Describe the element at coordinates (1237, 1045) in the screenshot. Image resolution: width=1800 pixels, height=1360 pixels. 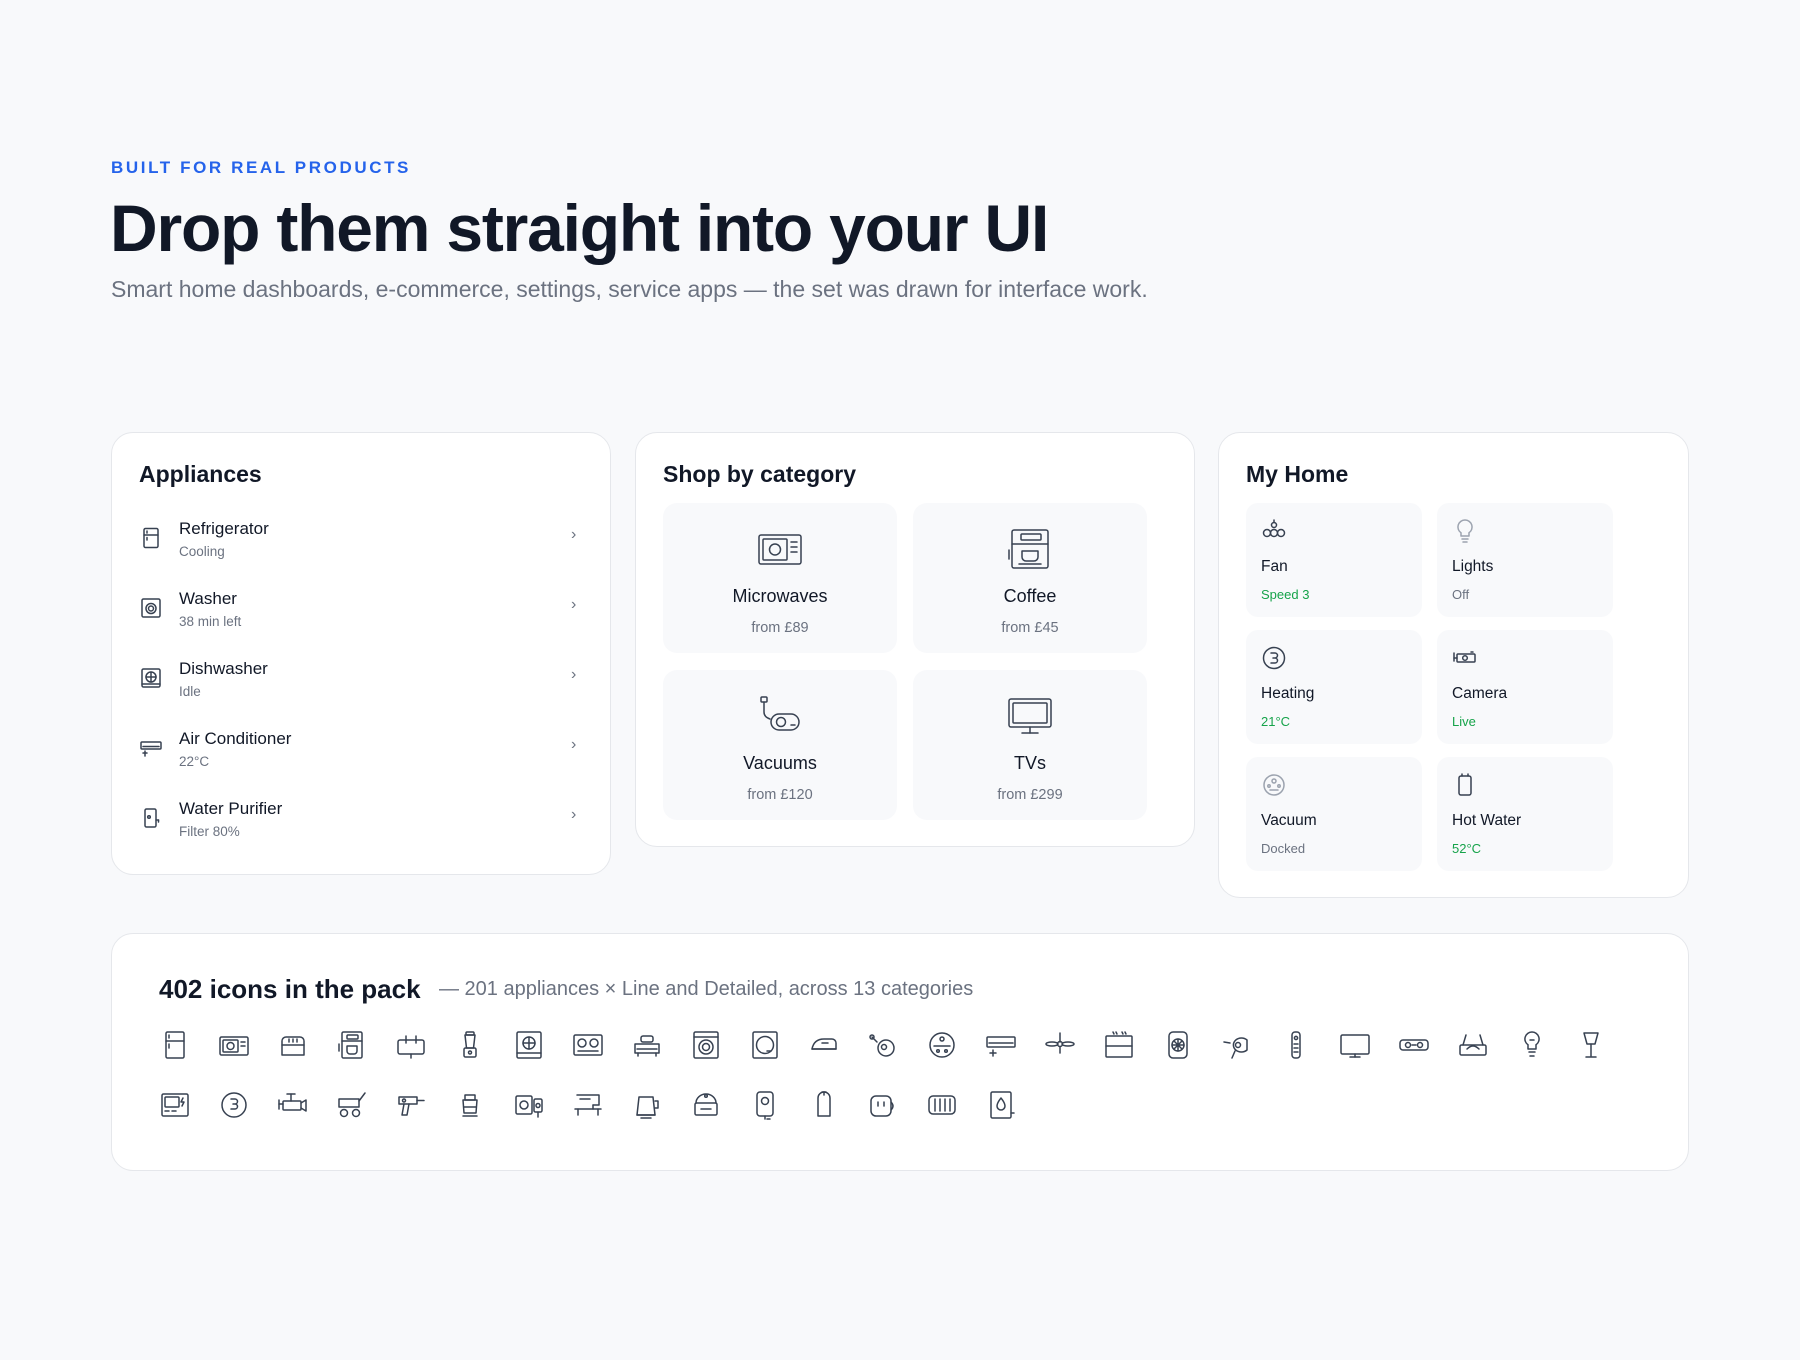
I see `hair-dryer-icon` at that location.